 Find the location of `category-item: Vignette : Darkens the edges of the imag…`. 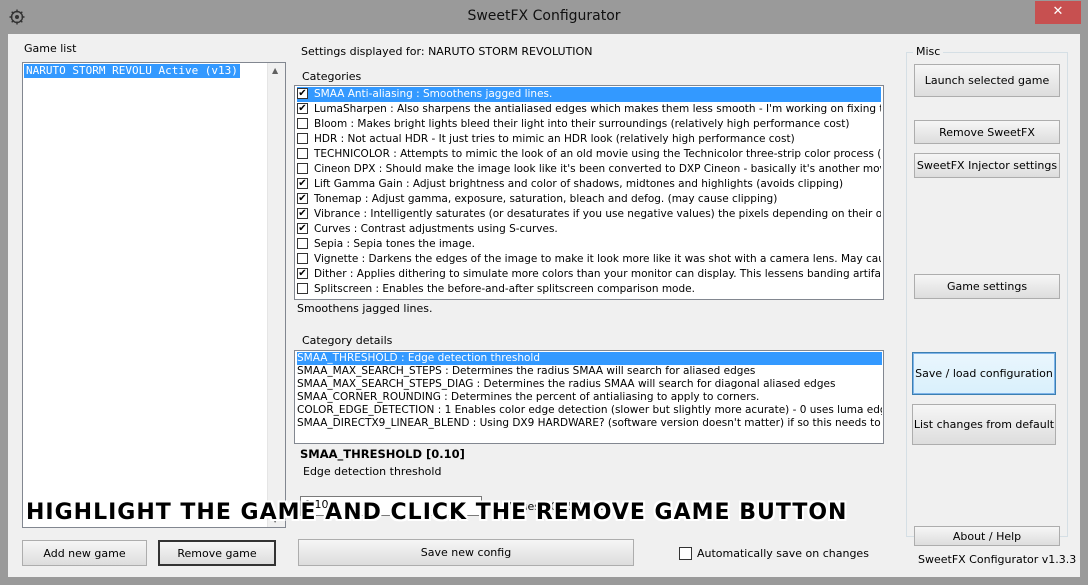

category-item: Vignette : Darkens the edges of the imag… is located at coordinates (589, 259).